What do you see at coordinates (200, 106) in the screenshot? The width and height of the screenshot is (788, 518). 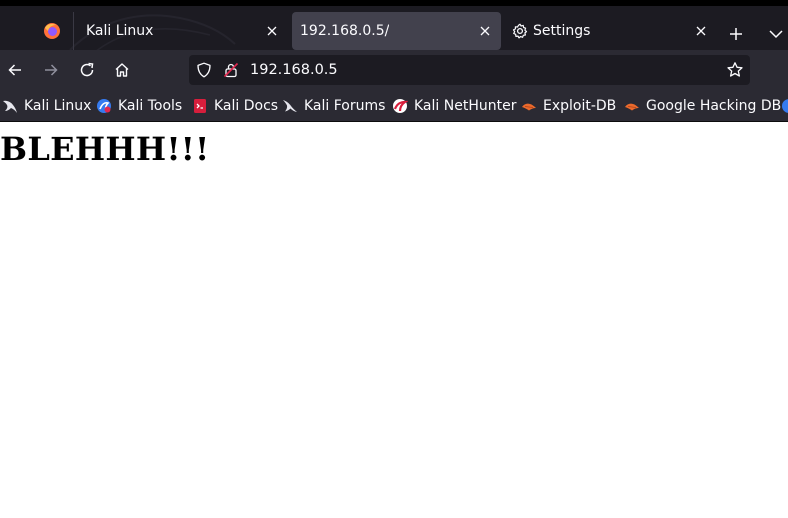 I see `kali-docs-icon` at bounding box center [200, 106].